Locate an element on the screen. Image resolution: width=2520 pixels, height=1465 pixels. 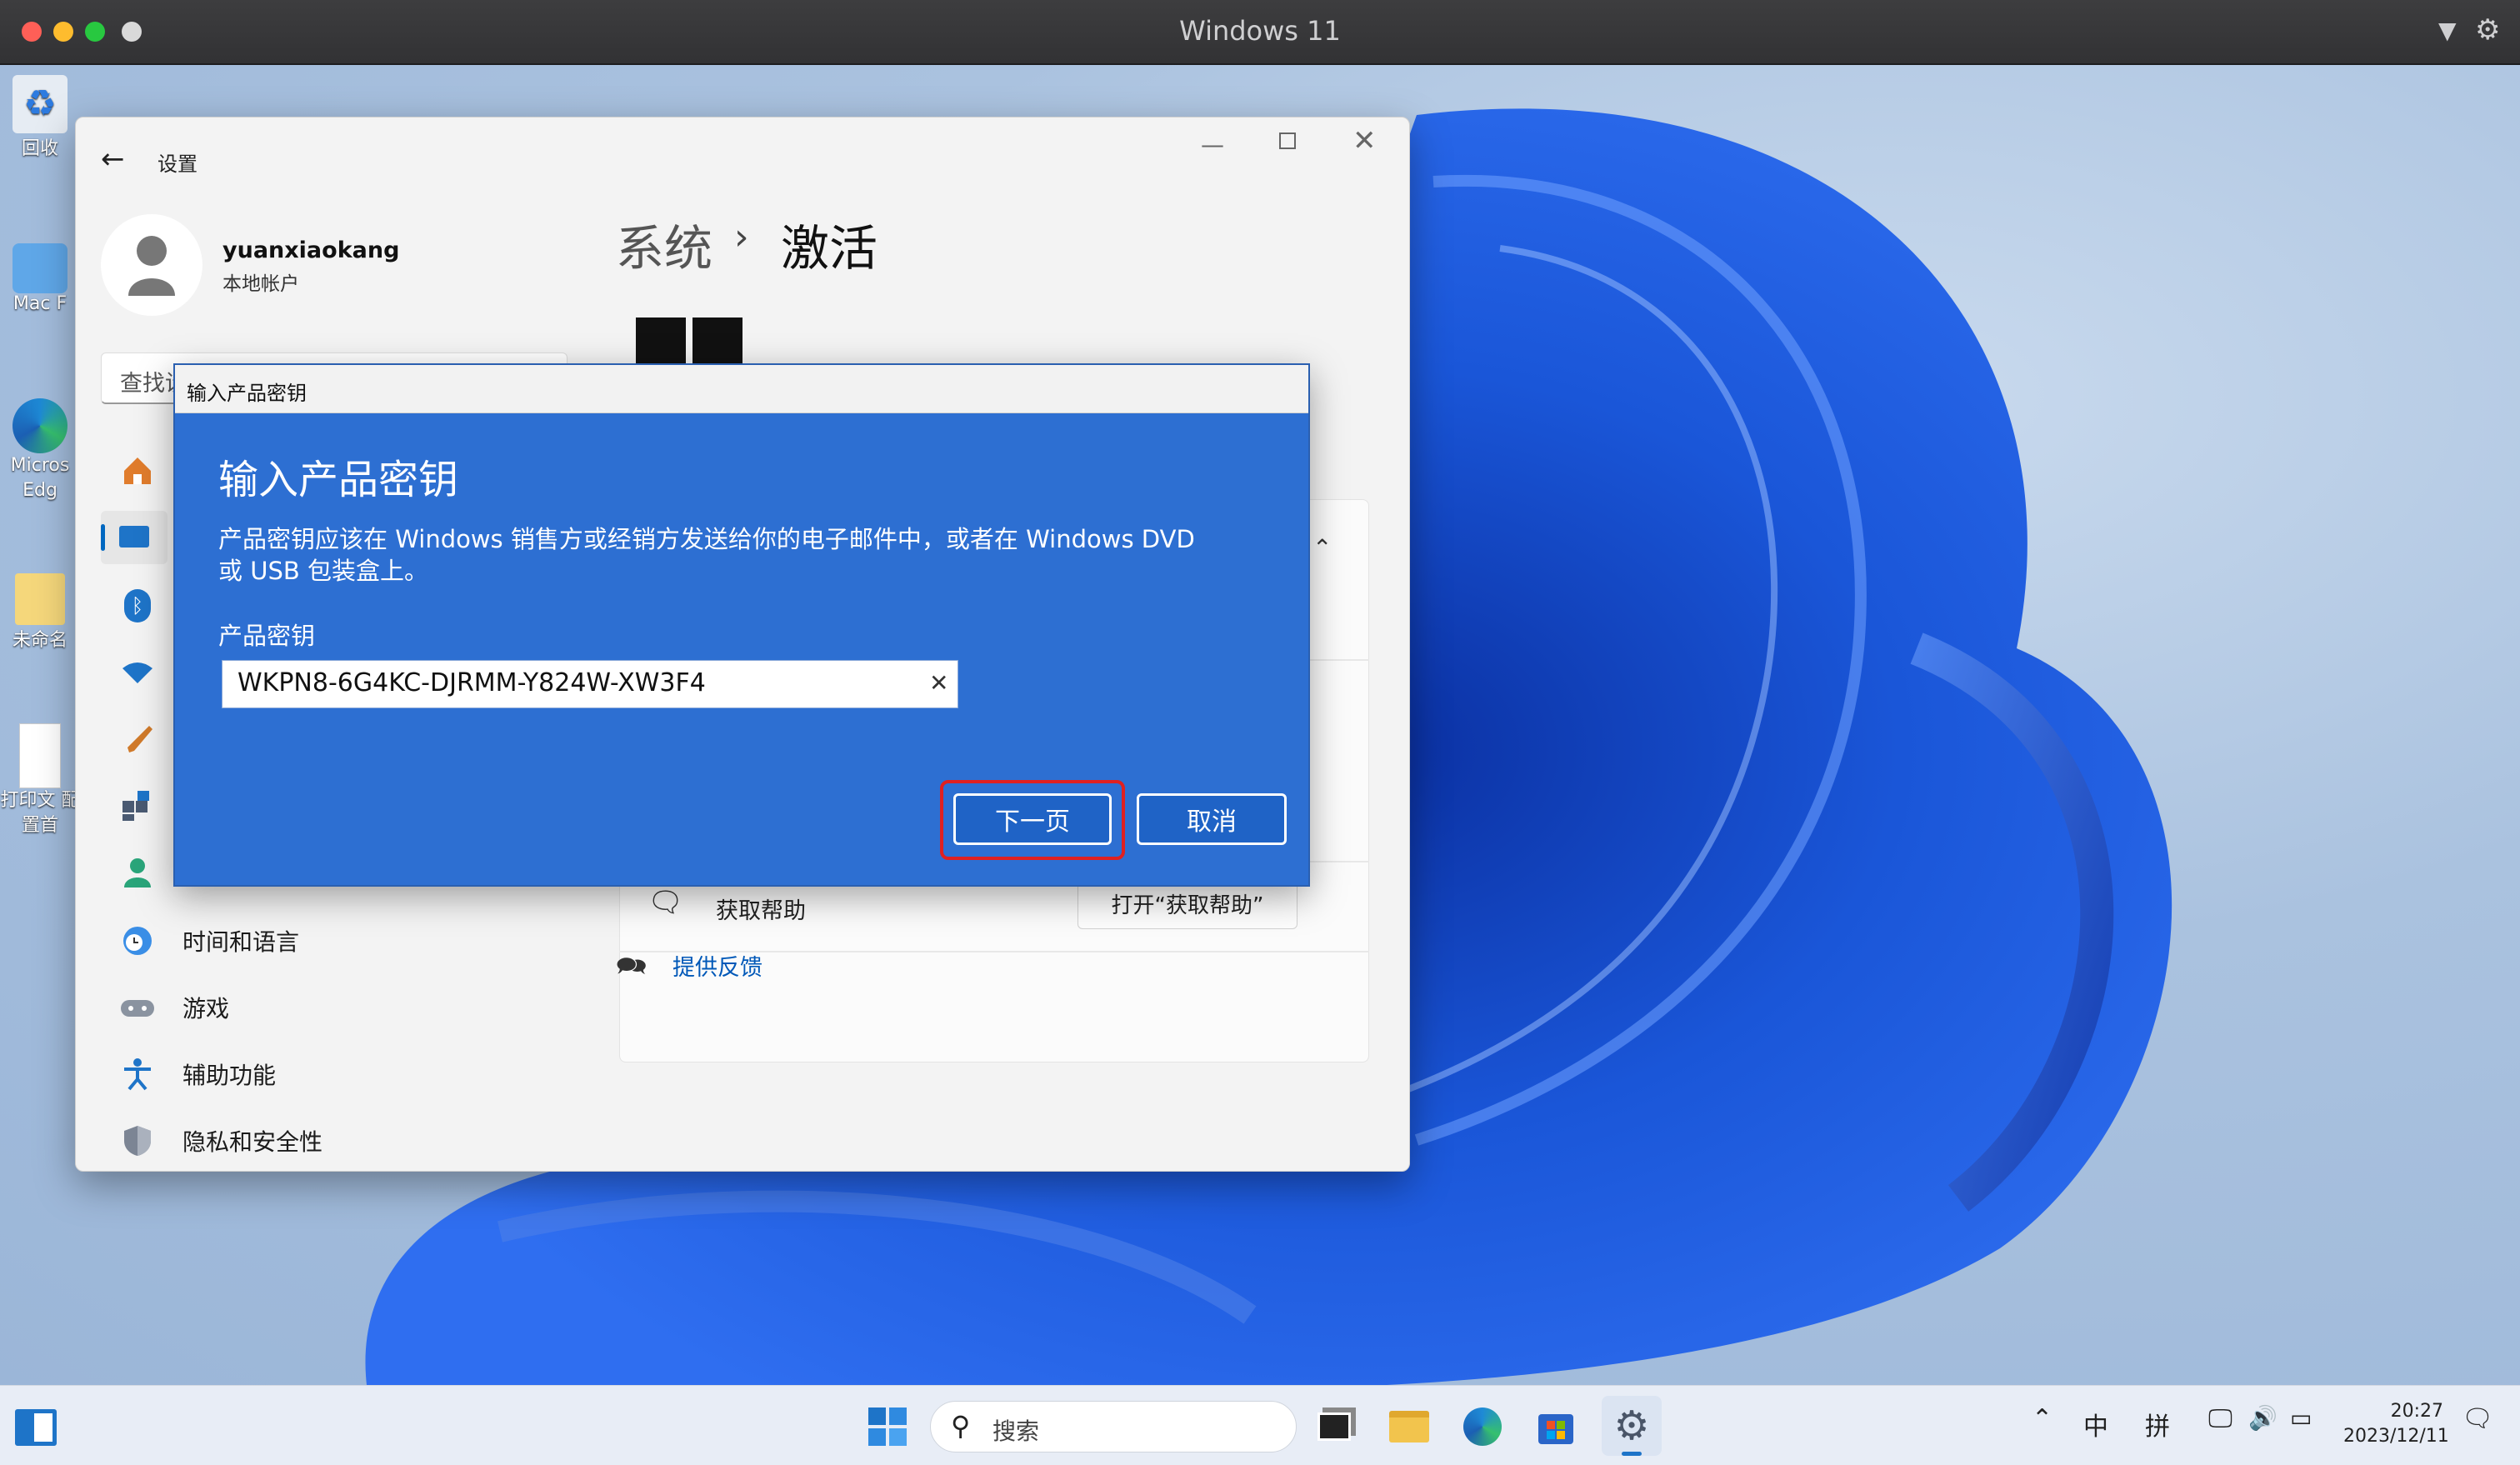
network-icon: 🖵 is located at coordinates (2220, 1418).